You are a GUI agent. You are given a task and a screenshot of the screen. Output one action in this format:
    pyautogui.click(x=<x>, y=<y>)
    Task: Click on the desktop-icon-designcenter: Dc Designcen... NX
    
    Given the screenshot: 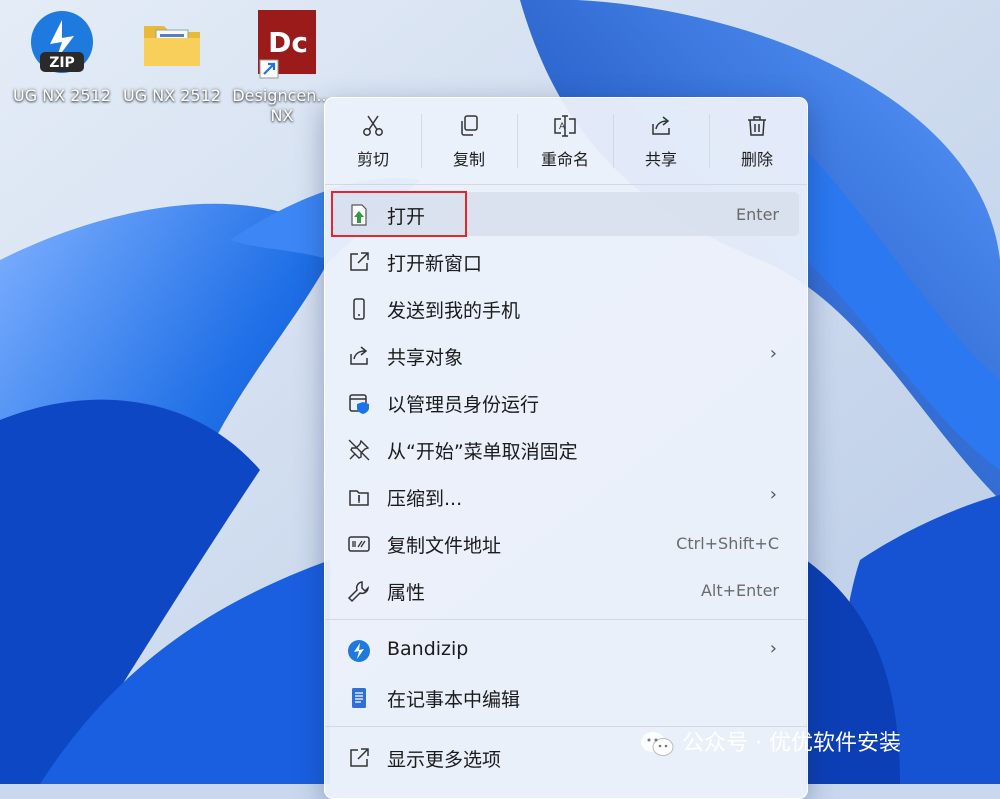 What is the action you would take?
    pyautogui.click(x=282, y=67)
    